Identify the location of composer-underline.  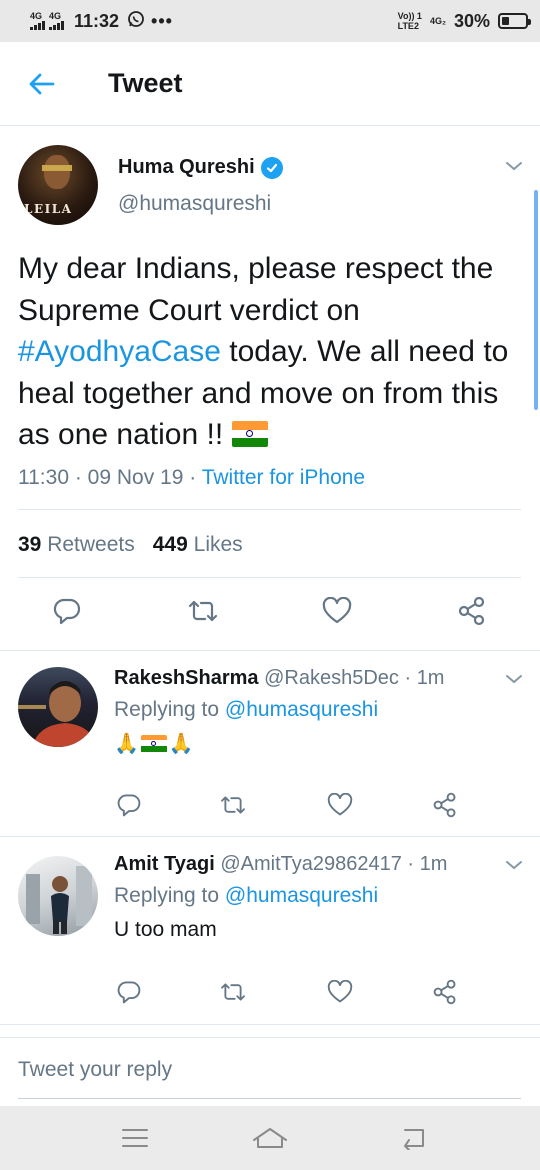
(269, 1098).